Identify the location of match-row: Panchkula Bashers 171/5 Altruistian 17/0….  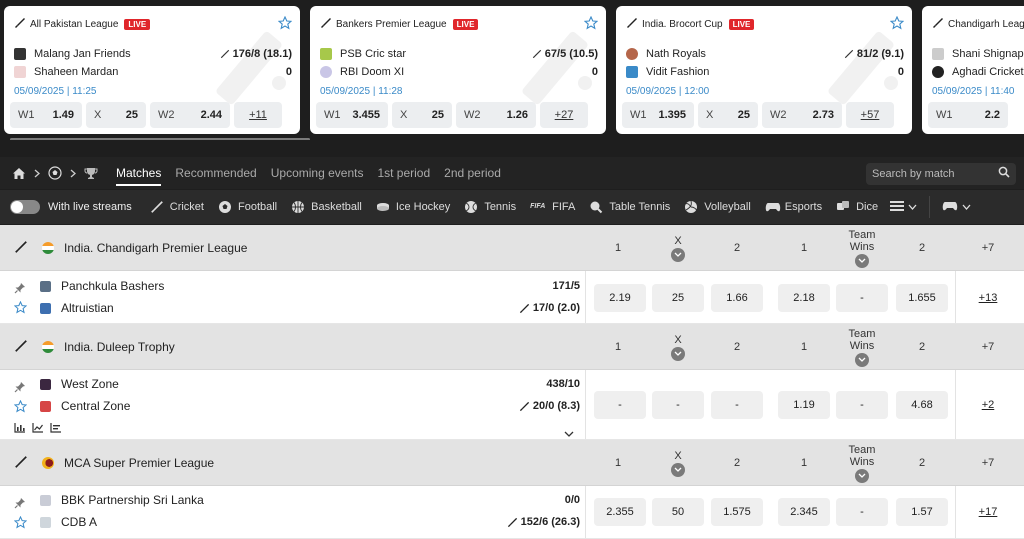
(512, 297).